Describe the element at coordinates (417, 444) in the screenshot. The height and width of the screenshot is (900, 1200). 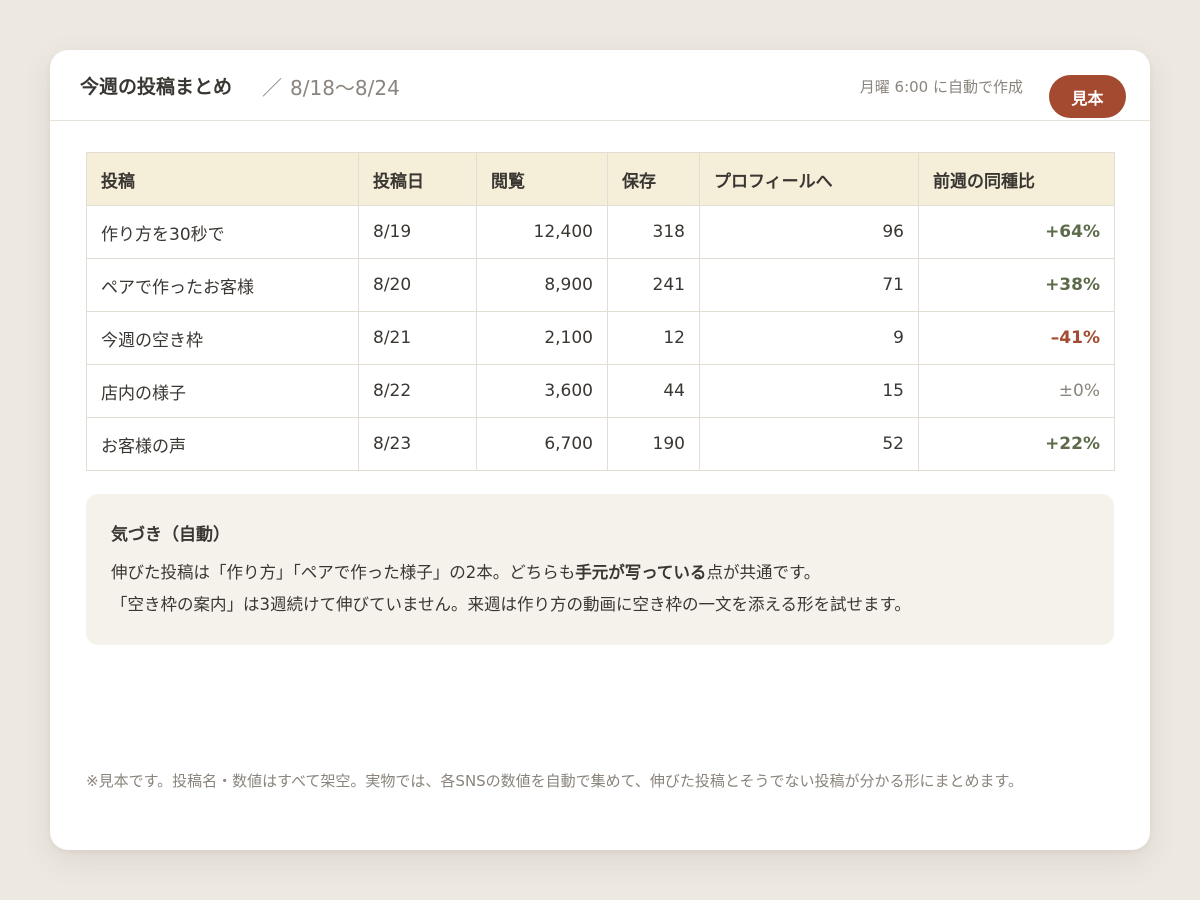
I see `post-date-cell: 8/23` at that location.